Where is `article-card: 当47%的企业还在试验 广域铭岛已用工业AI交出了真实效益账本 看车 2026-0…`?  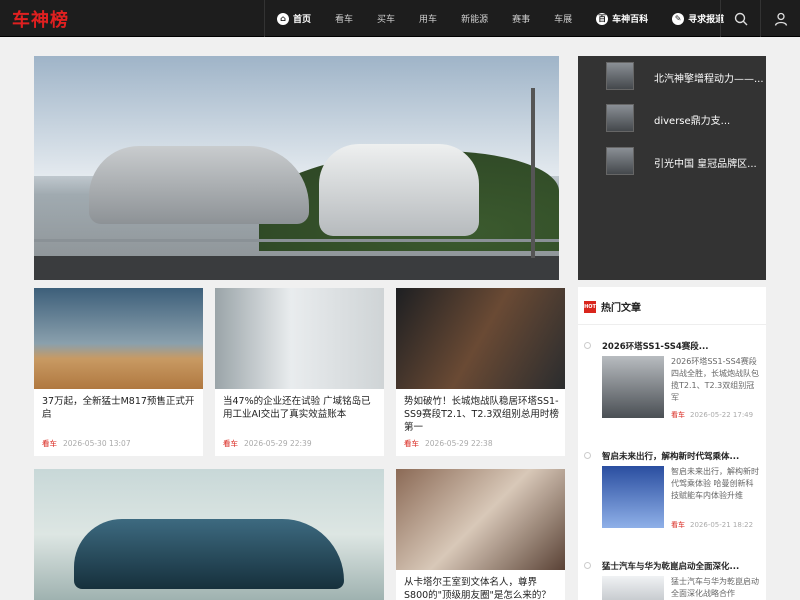
article-card: 当47%的企业还在试验 广域铭岛已用工业AI交出了真实效益账本 看车 2026-0… is located at coordinates (299, 372).